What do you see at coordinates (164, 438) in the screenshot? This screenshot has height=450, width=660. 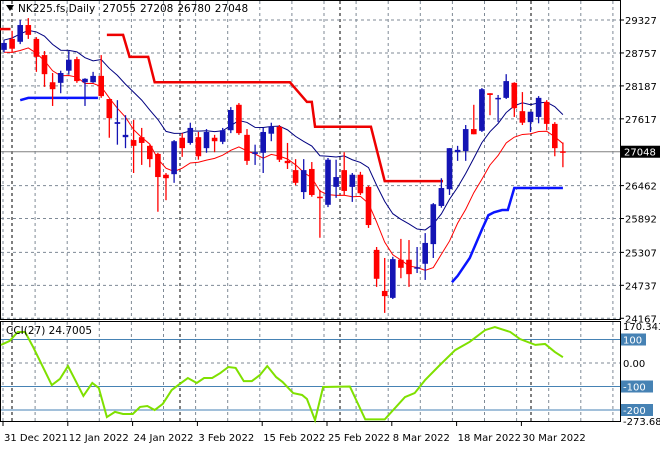 I see `date-axis-label: 24 Jan 2022` at bounding box center [164, 438].